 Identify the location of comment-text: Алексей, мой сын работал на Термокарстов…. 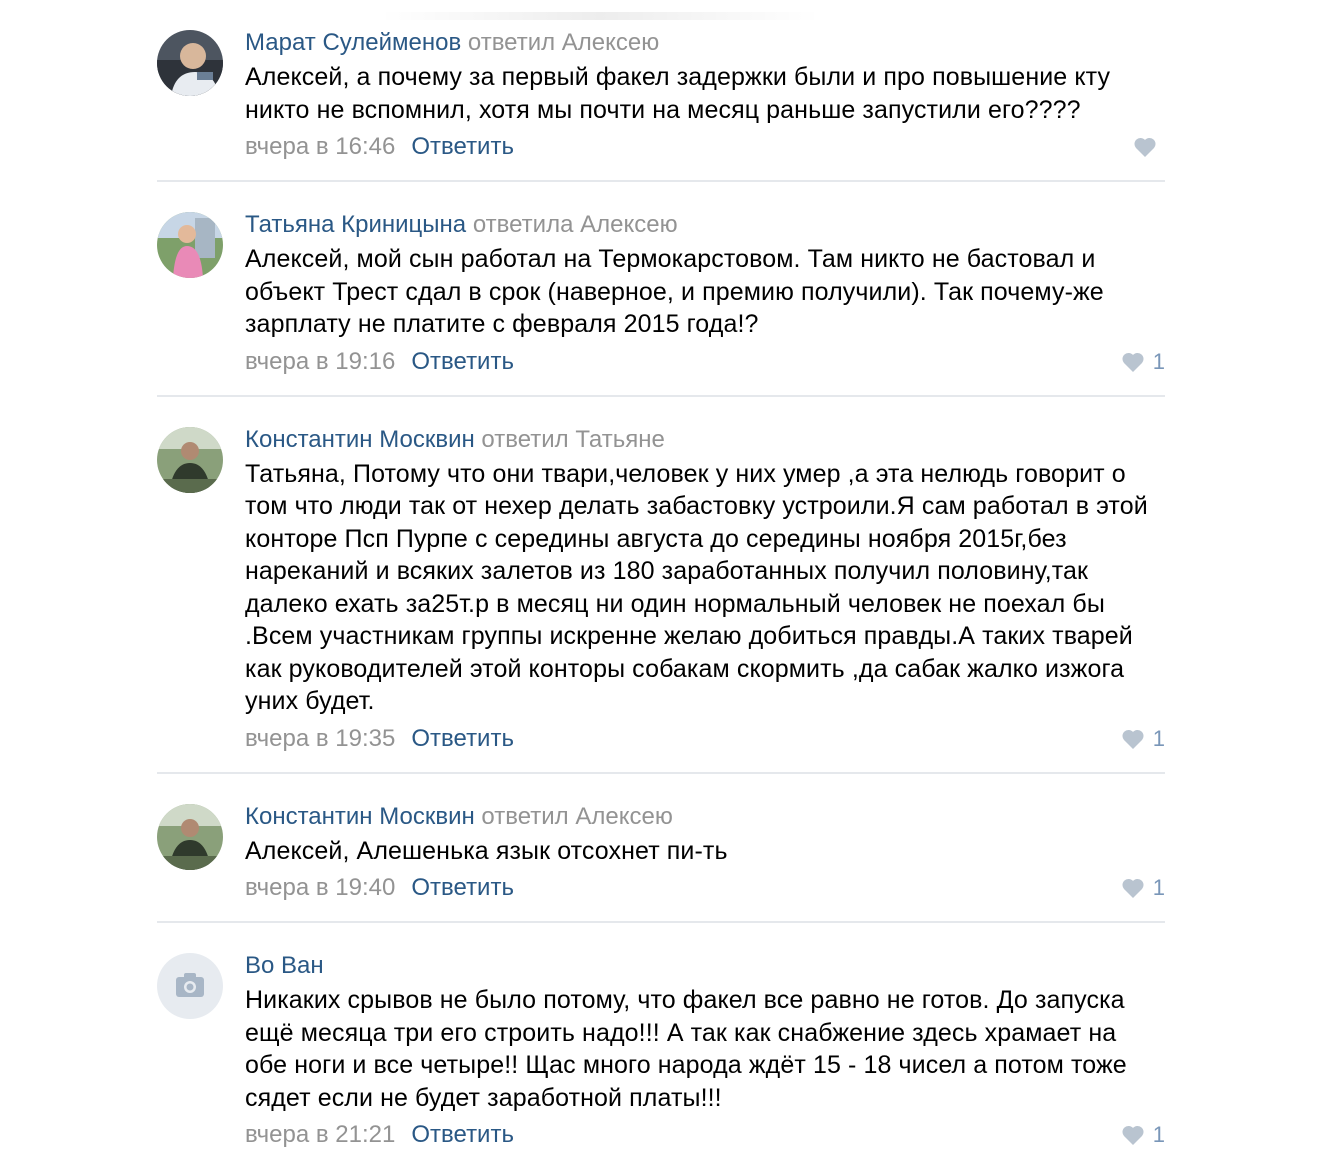
(674, 291).